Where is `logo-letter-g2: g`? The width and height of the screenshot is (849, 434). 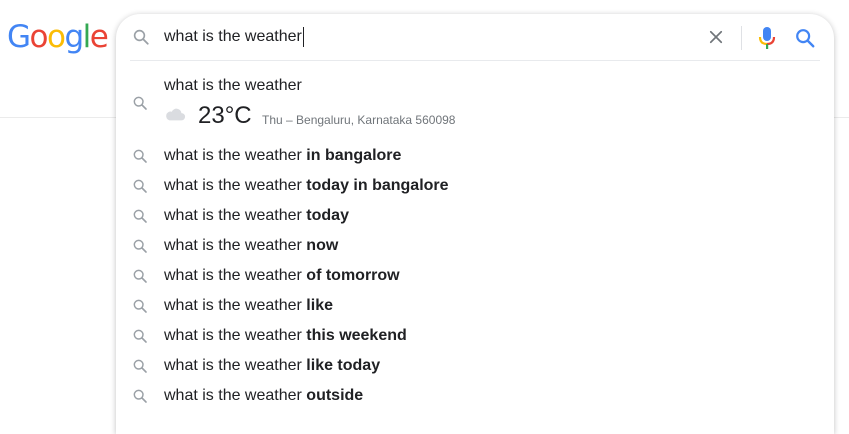
logo-letter-g2: g is located at coordinates (74, 37).